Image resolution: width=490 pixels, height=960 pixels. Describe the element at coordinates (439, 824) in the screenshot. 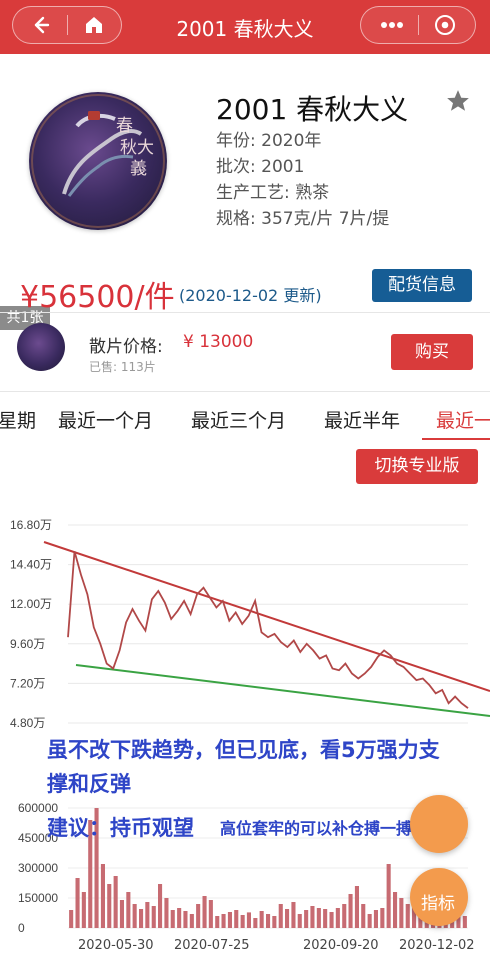

I see `floating-action-button` at that location.